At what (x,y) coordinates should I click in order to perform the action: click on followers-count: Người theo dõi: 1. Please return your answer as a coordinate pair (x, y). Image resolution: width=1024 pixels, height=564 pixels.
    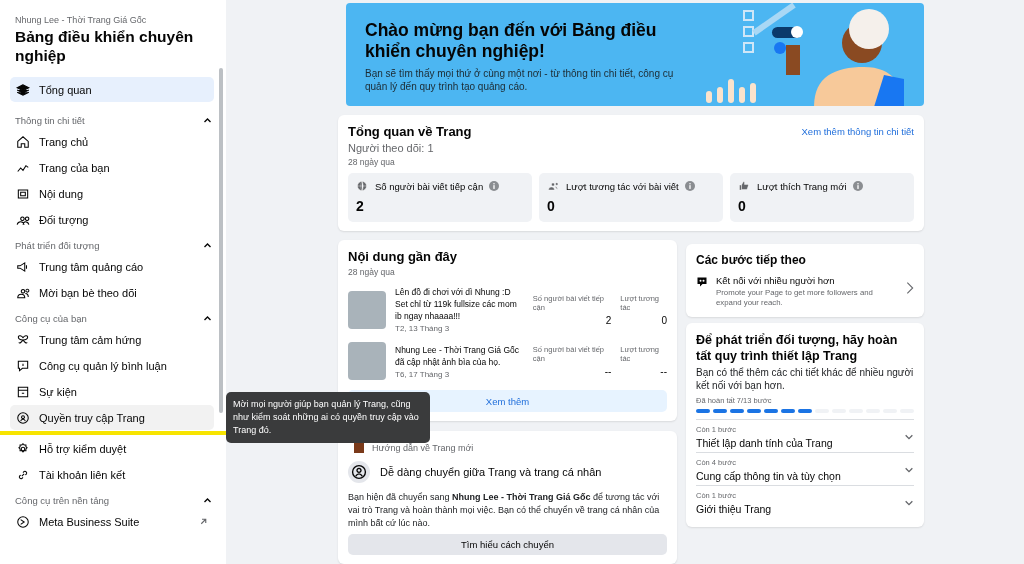
    Looking at the image, I should click on (391, 148).